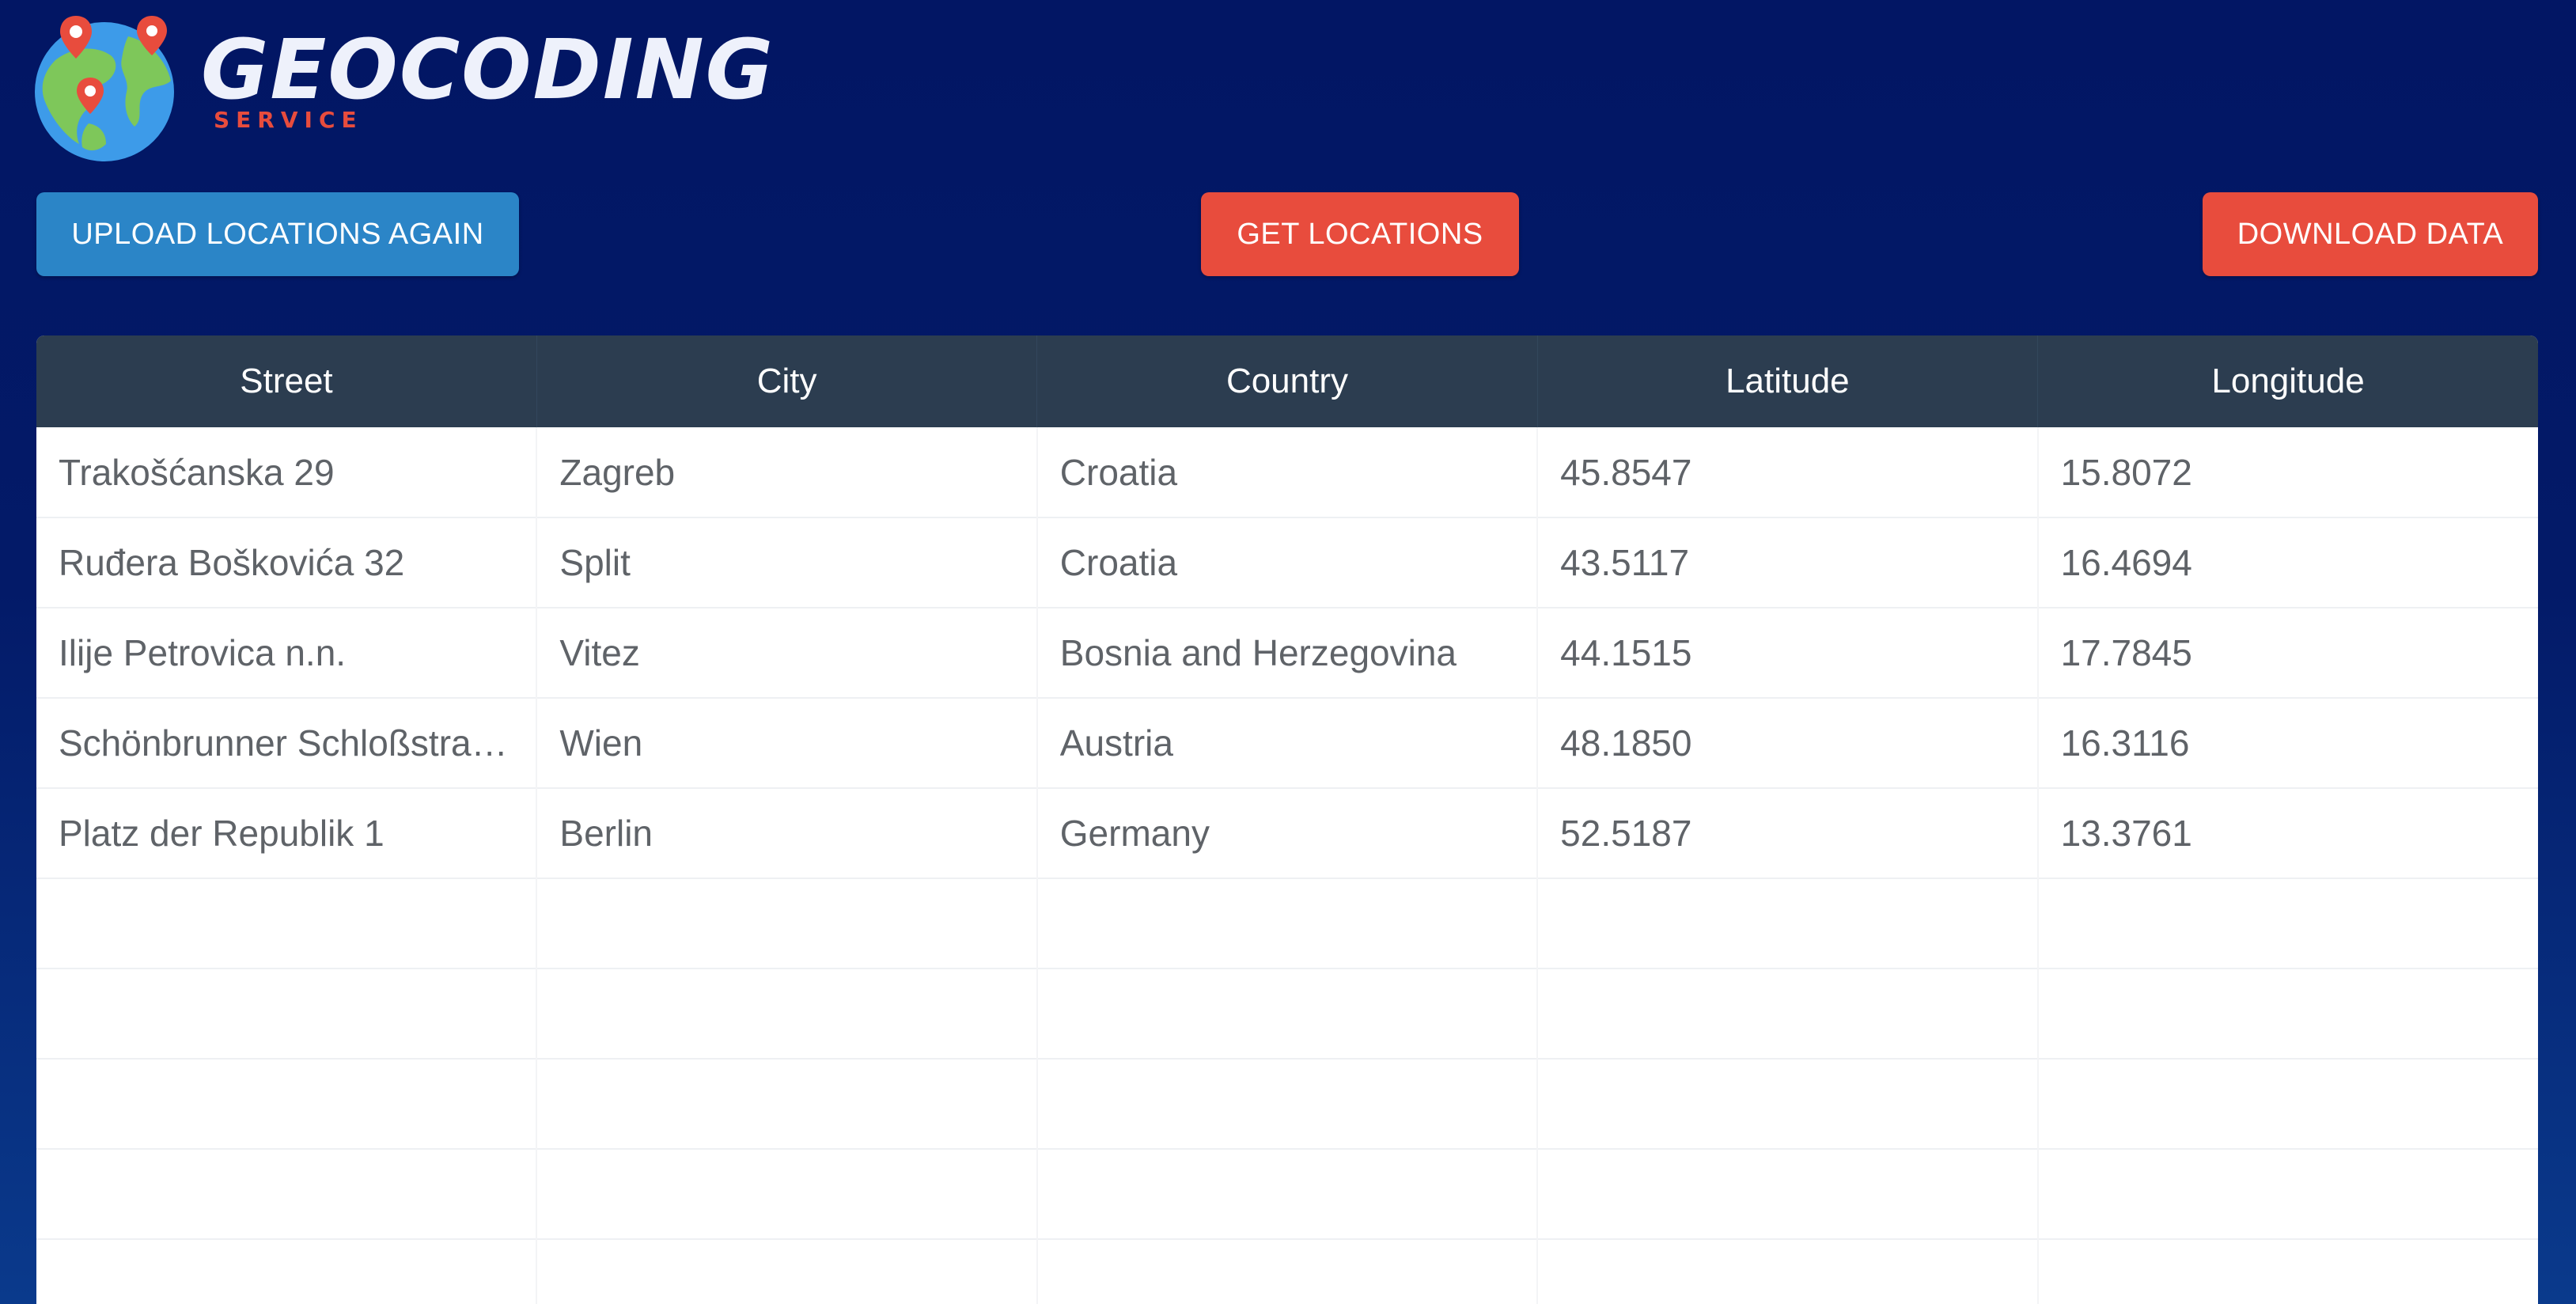  Describe the element at coordinates (787, 743) in the screenshot. I see `city-cell: Wien` at that location.